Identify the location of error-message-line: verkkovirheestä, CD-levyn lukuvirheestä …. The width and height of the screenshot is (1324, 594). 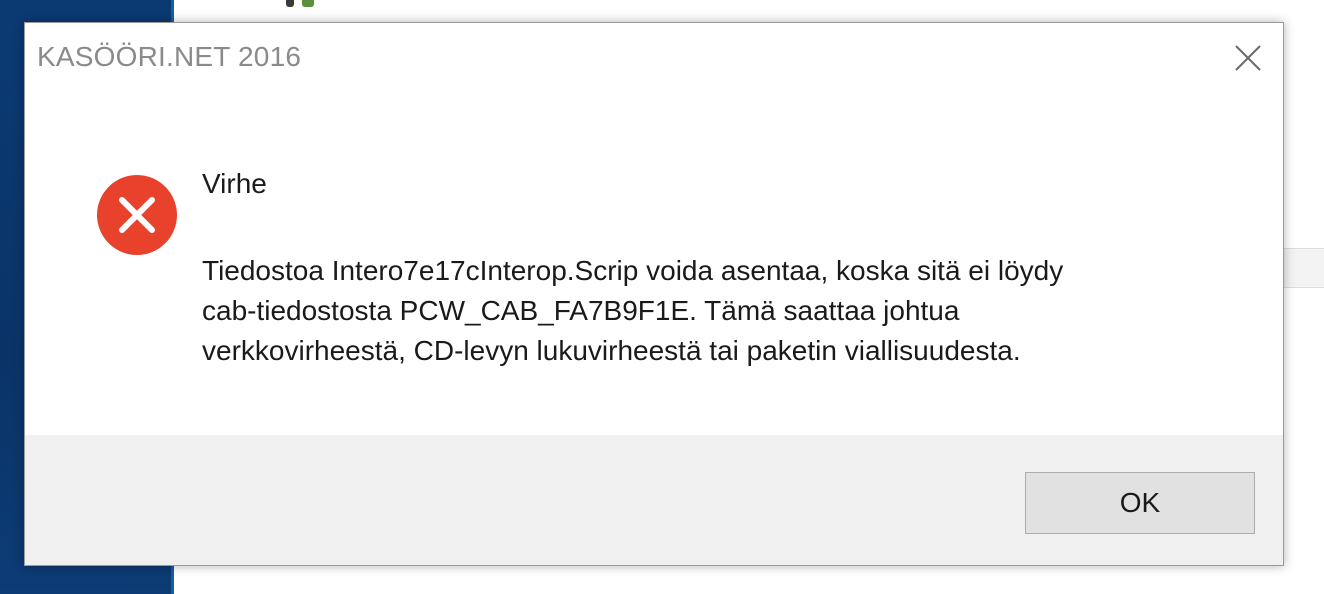
(611, 350).